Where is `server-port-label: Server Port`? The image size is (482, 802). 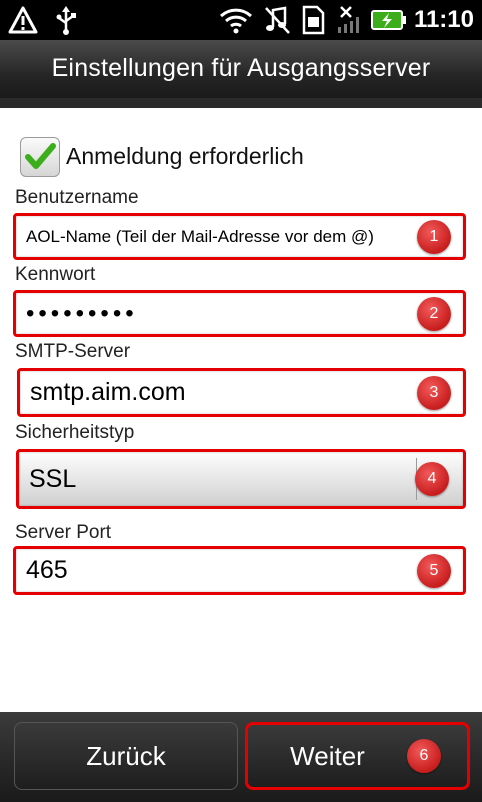
server-port-label: Server Port is located at coordinates (63, 532).